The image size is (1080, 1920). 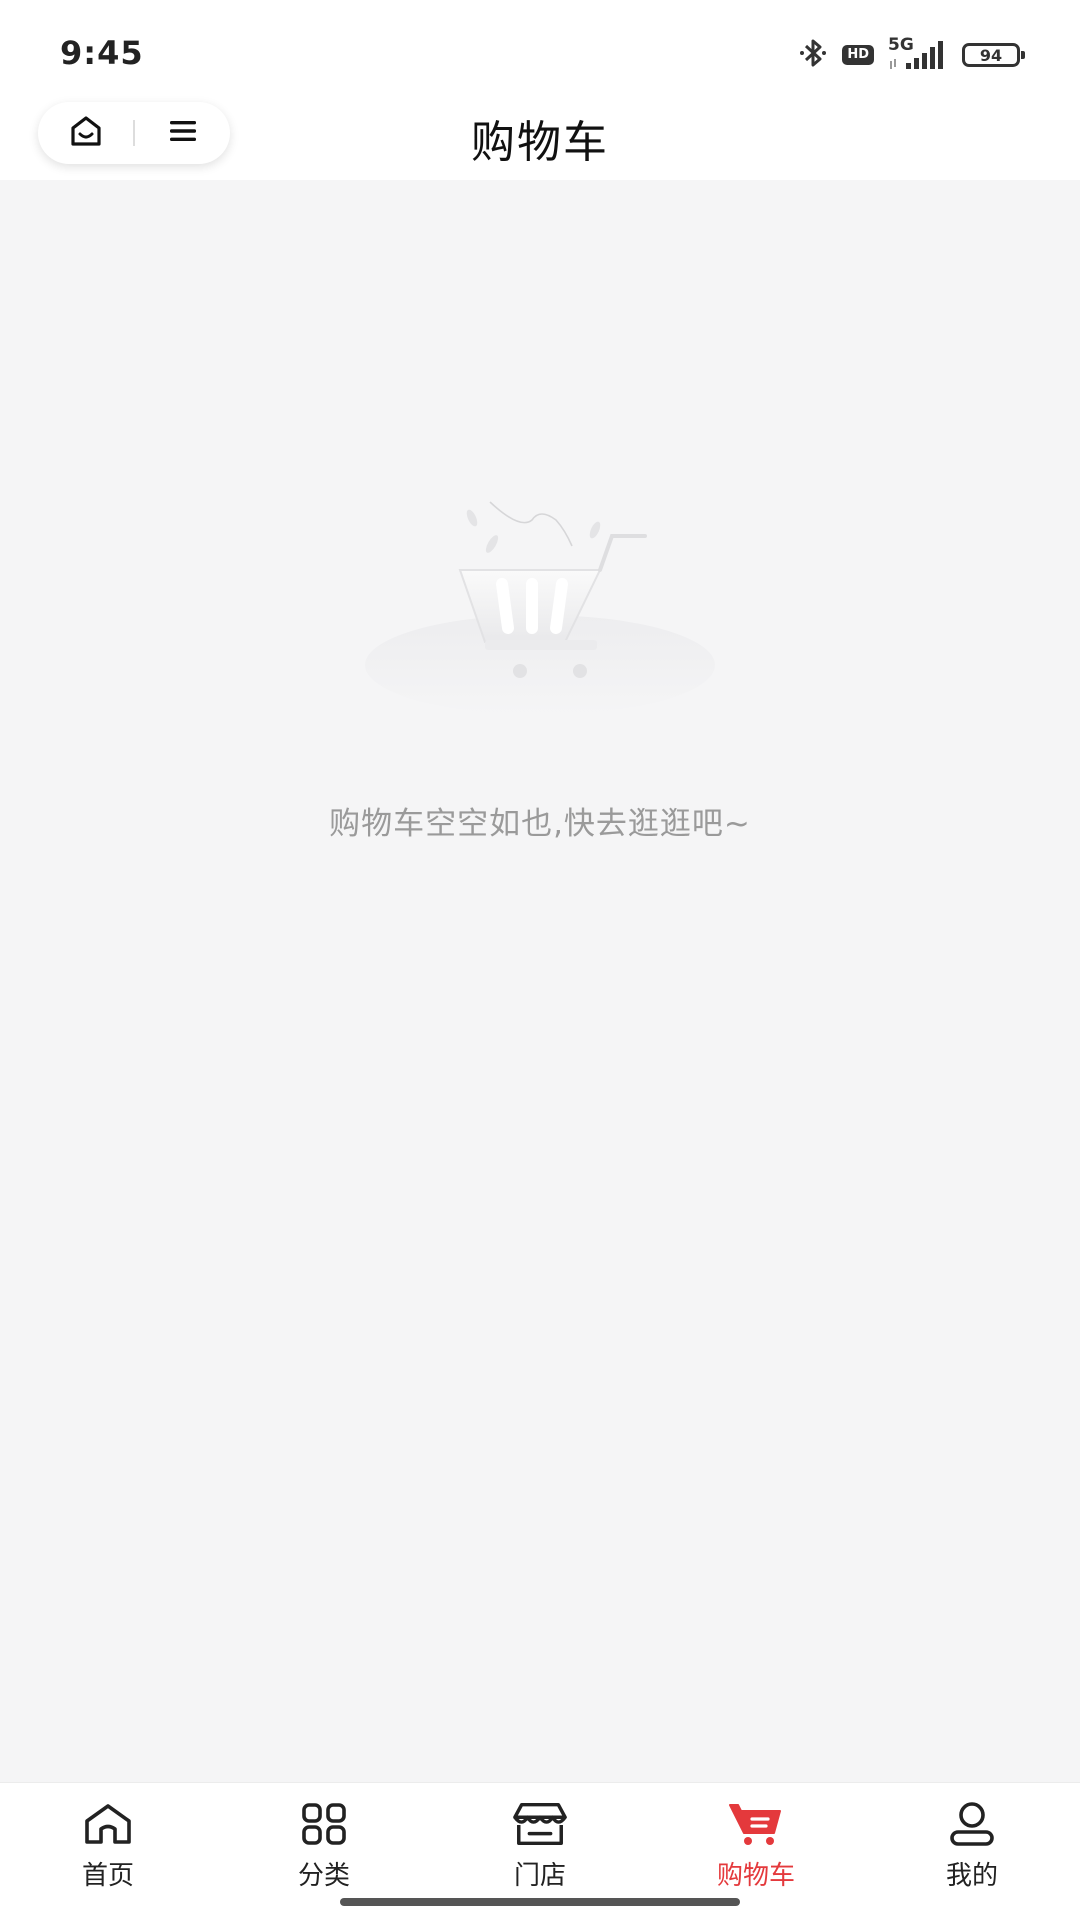 I want to click on signal-icon: 5G, so click(x=918, y=53).